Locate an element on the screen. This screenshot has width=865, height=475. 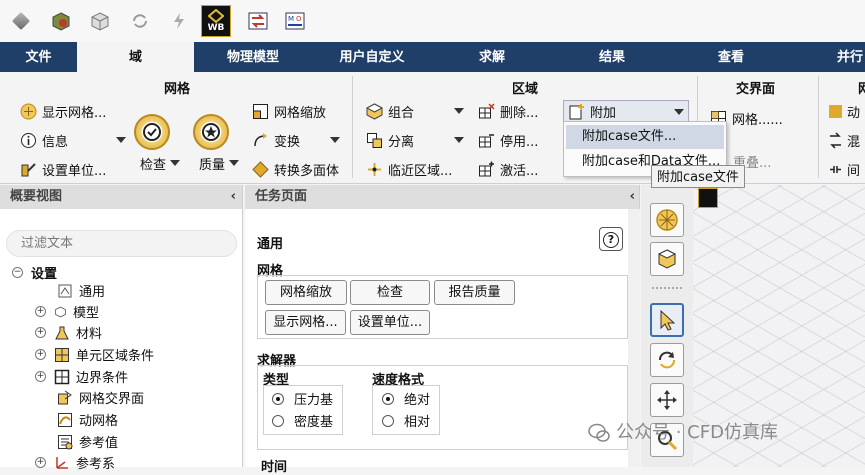
task-page-title: 任务页面 is located at coordinates (281, 196).